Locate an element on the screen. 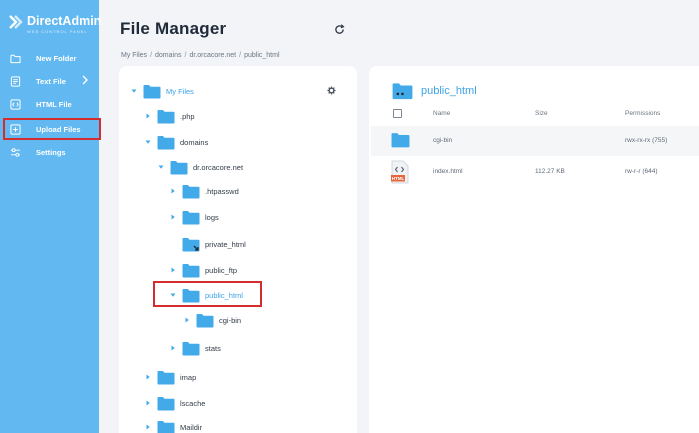 Image resolution: width=699 pixels, height=433 pixels. tree-node-htpasswd: .htpasswd is located at coordinates (204, 191).